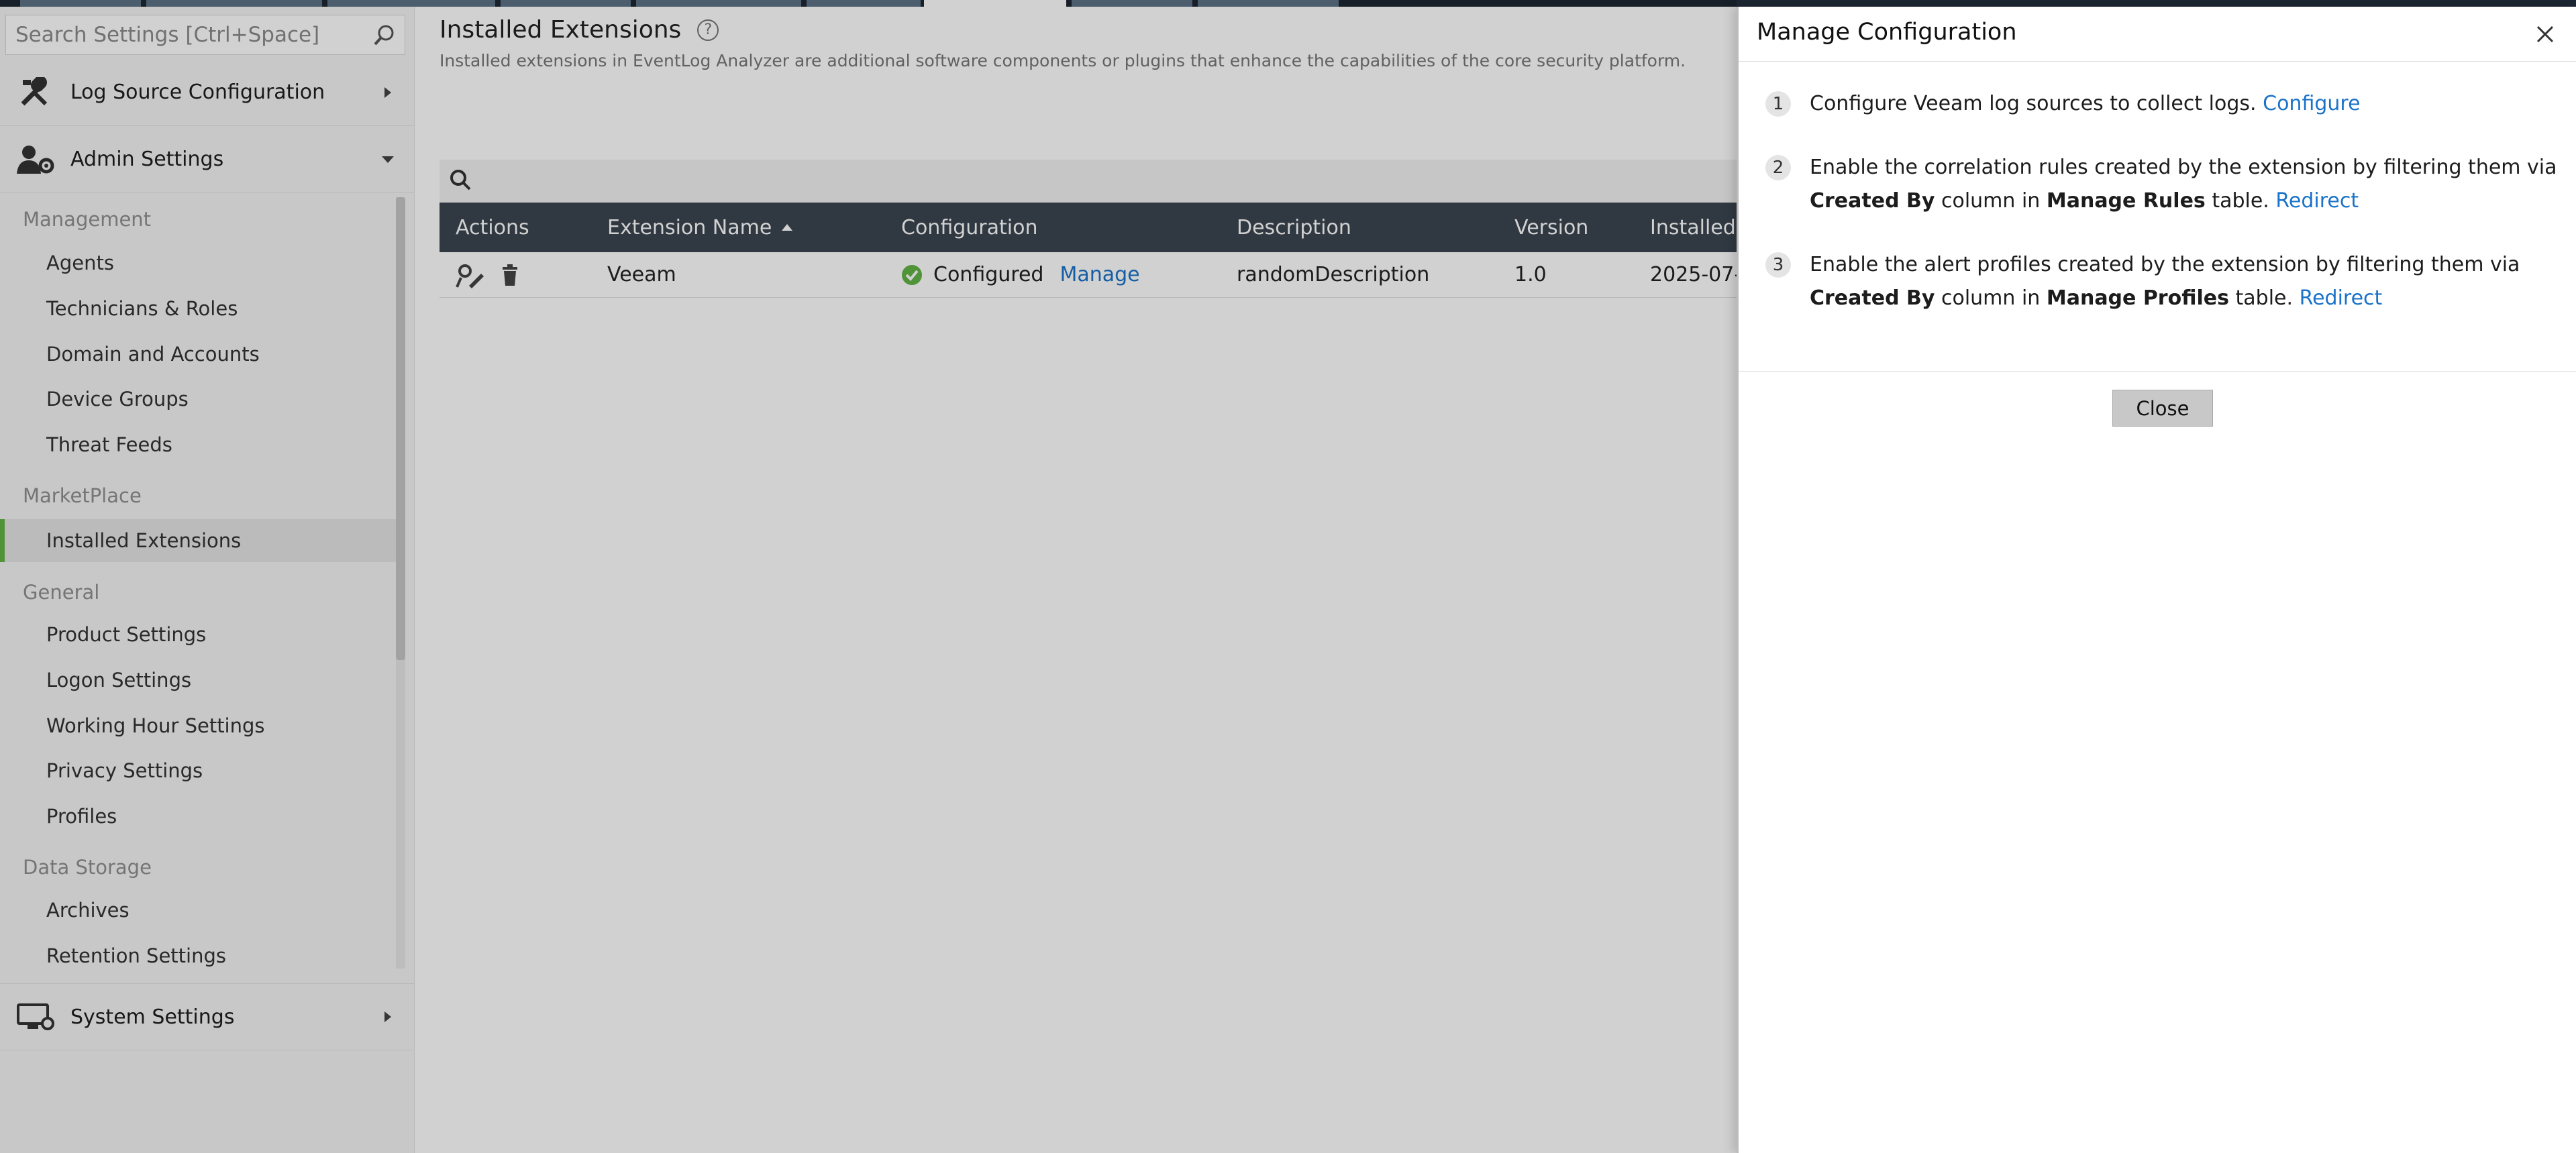 This screenshot has height=1153, width=2576. Describe the element at coordinates (2137, 298) in the screenshot. I see `manage-profiles-term: Manage Profiles` at that location.